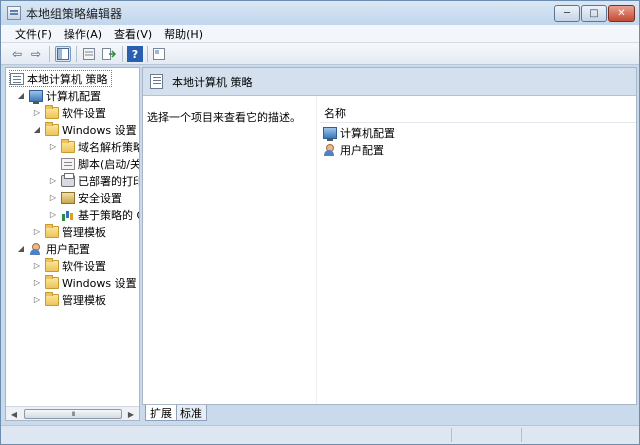  Describe the element at coordinates (109, 54) in the screenshot. I see `export-list-icon` at that location.